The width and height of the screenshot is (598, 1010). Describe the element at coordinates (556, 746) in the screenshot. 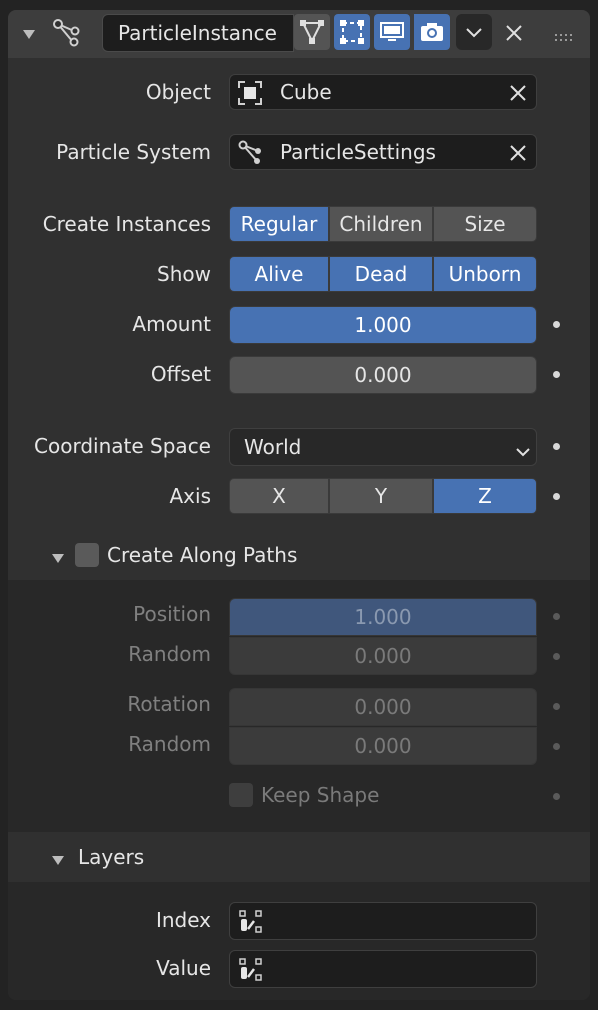

I see `rotation-random-keyframe-dot` at that location.